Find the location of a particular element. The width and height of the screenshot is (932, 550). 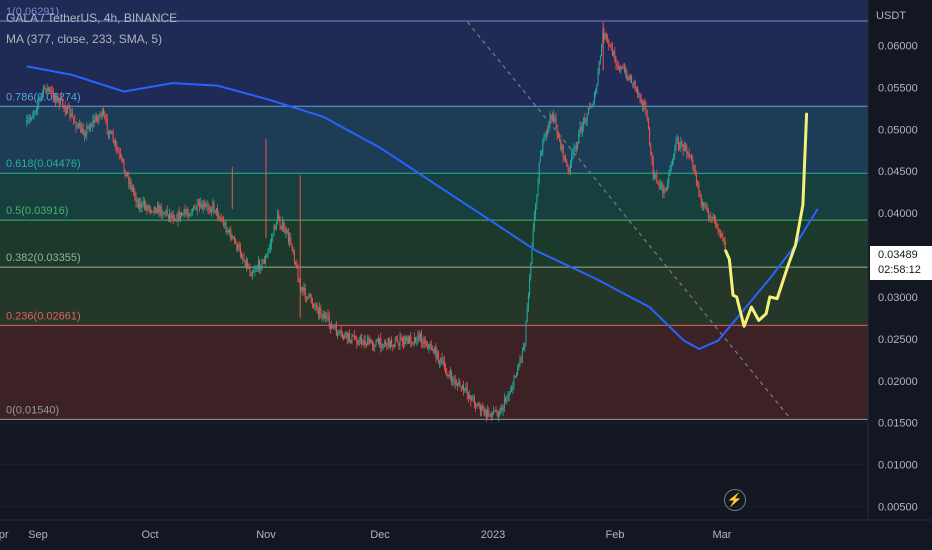

last-price-label: 0.03489 02:58:12 is located at coordinates (901, 263).